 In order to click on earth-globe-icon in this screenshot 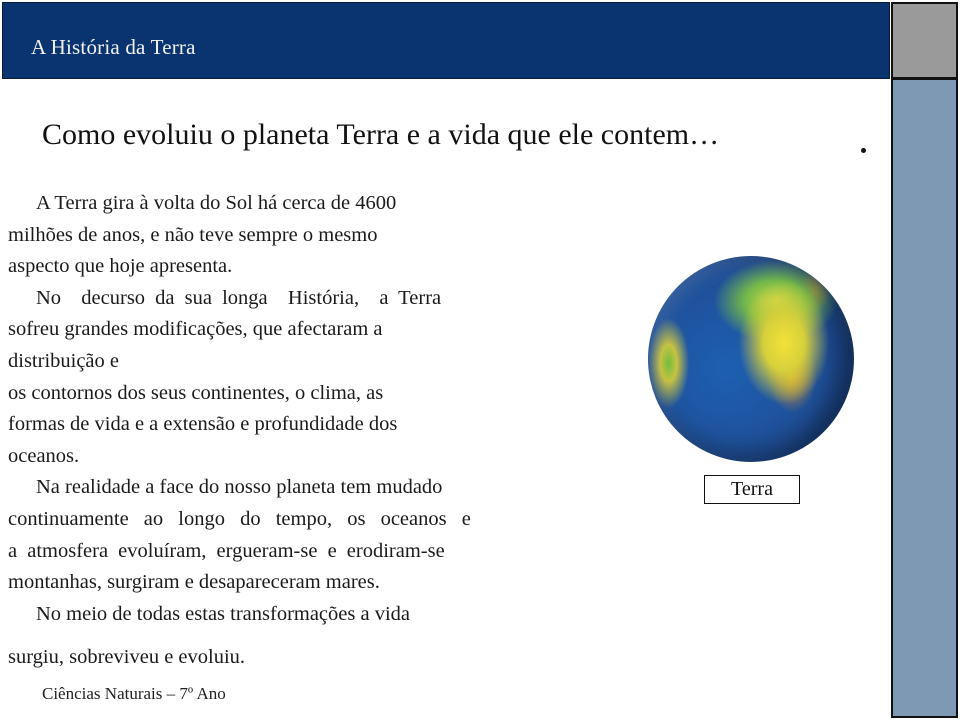, I will do `click(751, 359)`.